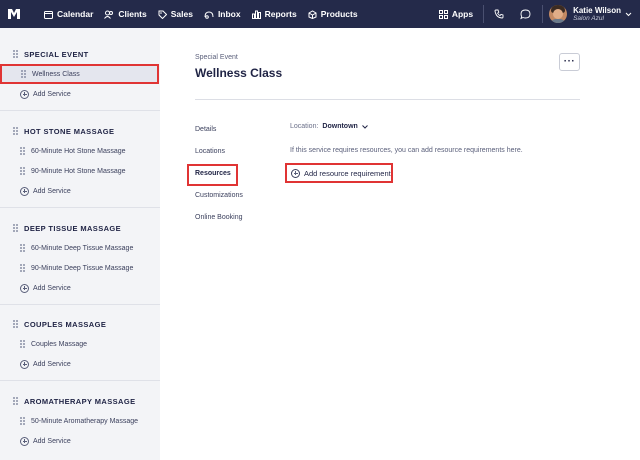 The height and width of the screenshot is (460, 640). I want to click on active-tab-highlight, so click(212, 175).